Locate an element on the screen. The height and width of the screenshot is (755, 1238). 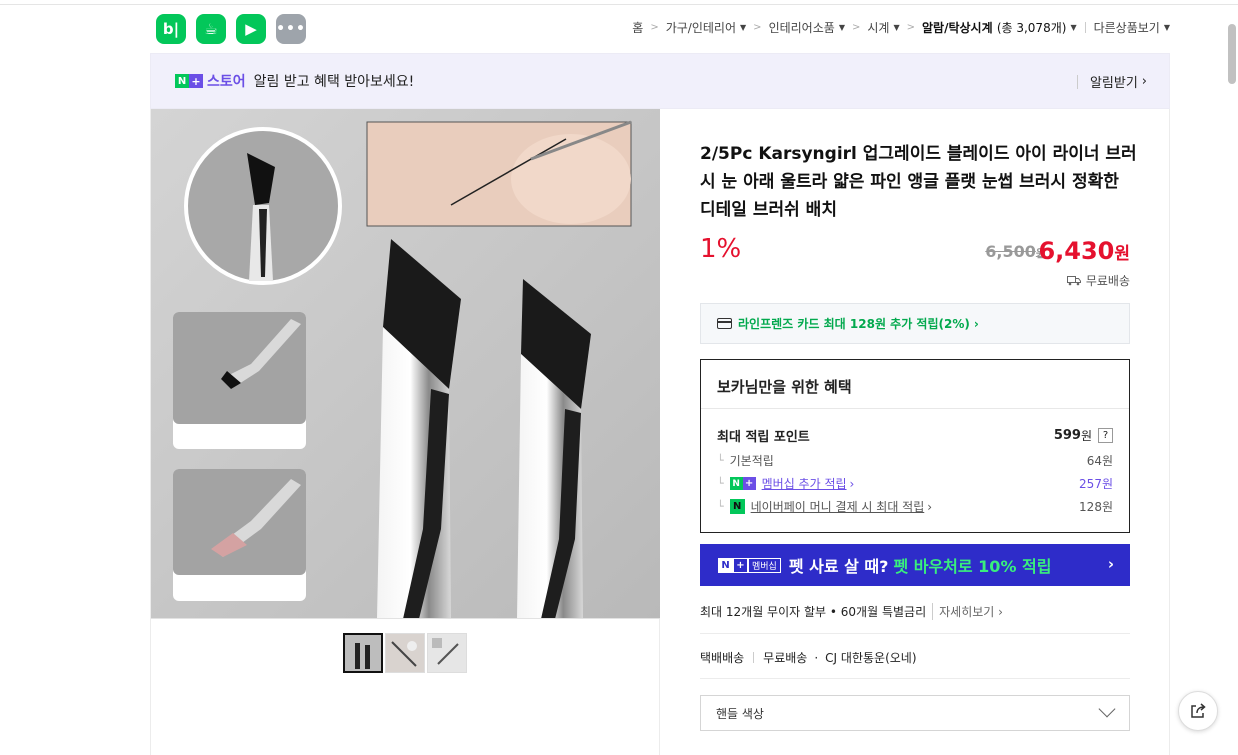
membership-tag: N + 멤버십 is located at coordinates (749, 565).